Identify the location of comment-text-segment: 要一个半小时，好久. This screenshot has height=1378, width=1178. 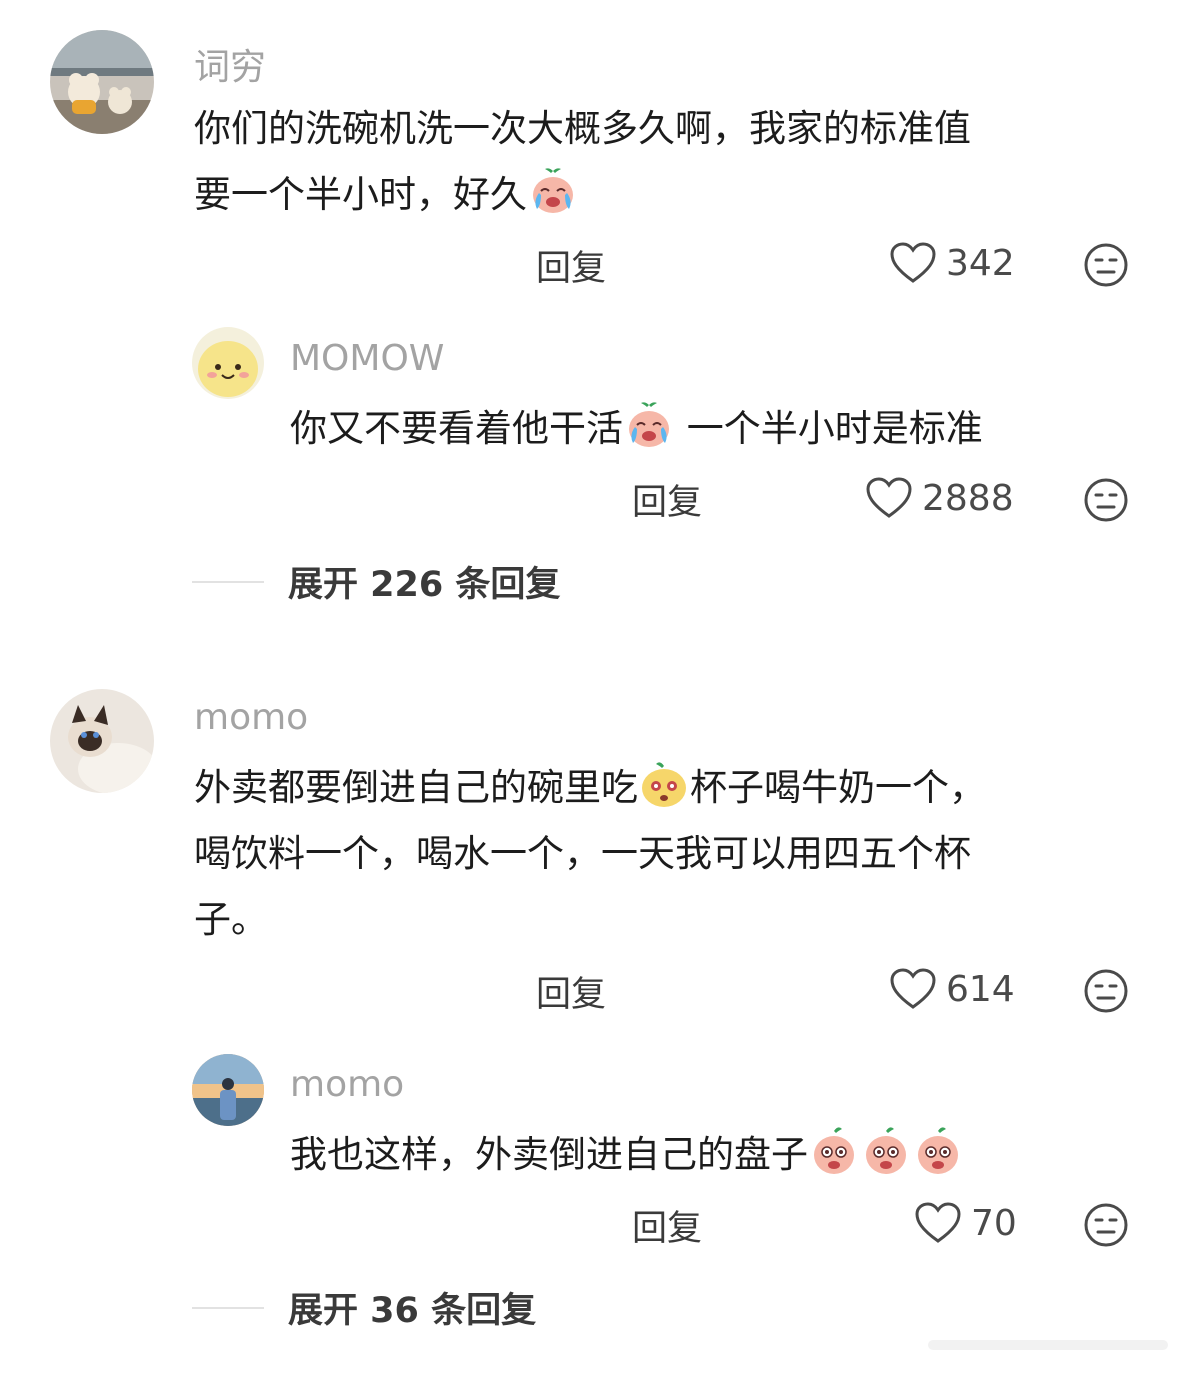
(360, 194).